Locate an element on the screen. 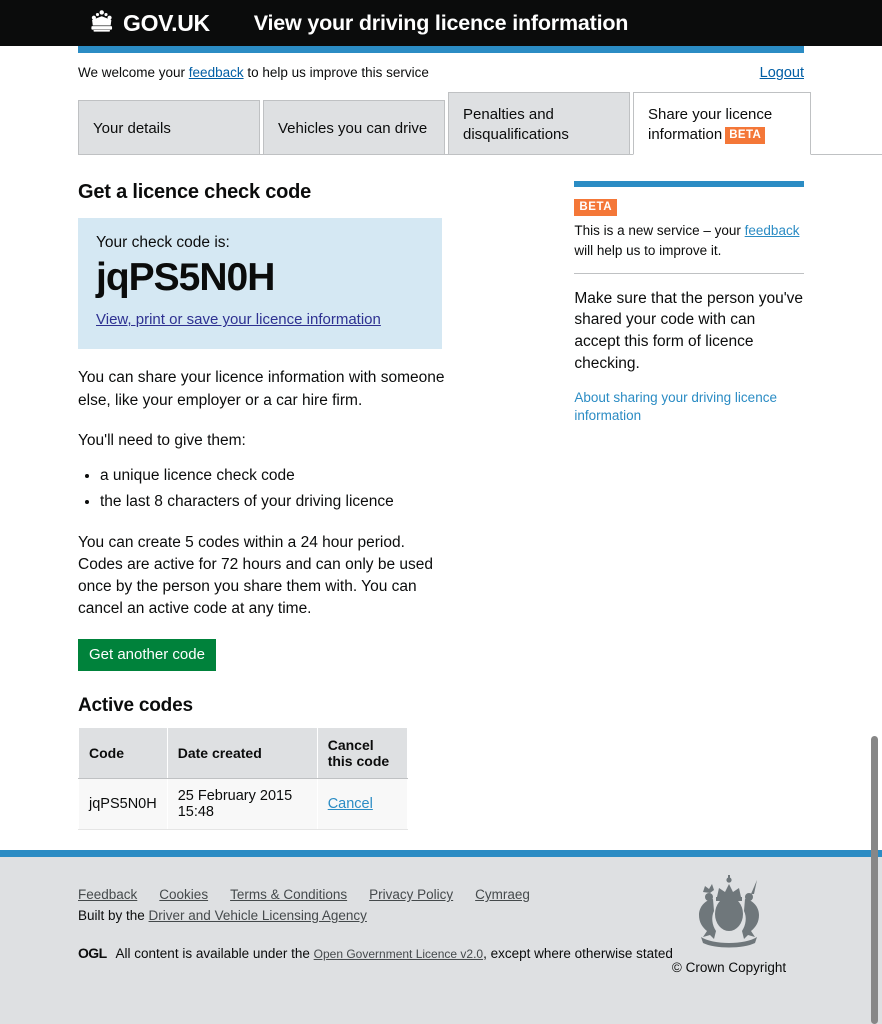 This screenshot has height=1024, width=882. tab-vehicles-you-can-drive: Vehicles you can drive is located at coordinates (354, 127).